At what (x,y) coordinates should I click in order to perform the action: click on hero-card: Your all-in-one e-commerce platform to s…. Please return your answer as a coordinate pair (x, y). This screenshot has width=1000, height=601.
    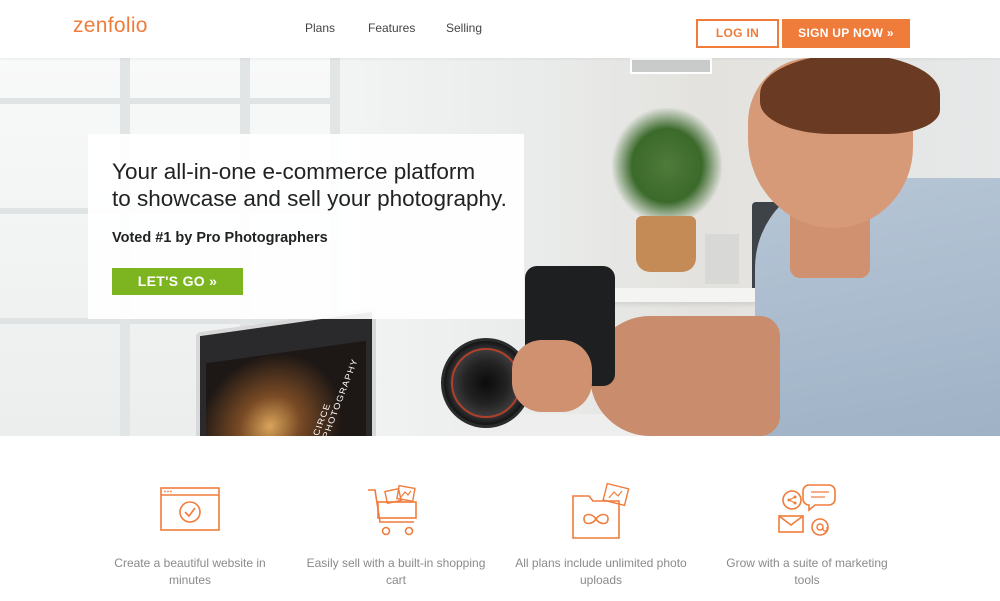
    Looking at the image, I should click on (306, 226).